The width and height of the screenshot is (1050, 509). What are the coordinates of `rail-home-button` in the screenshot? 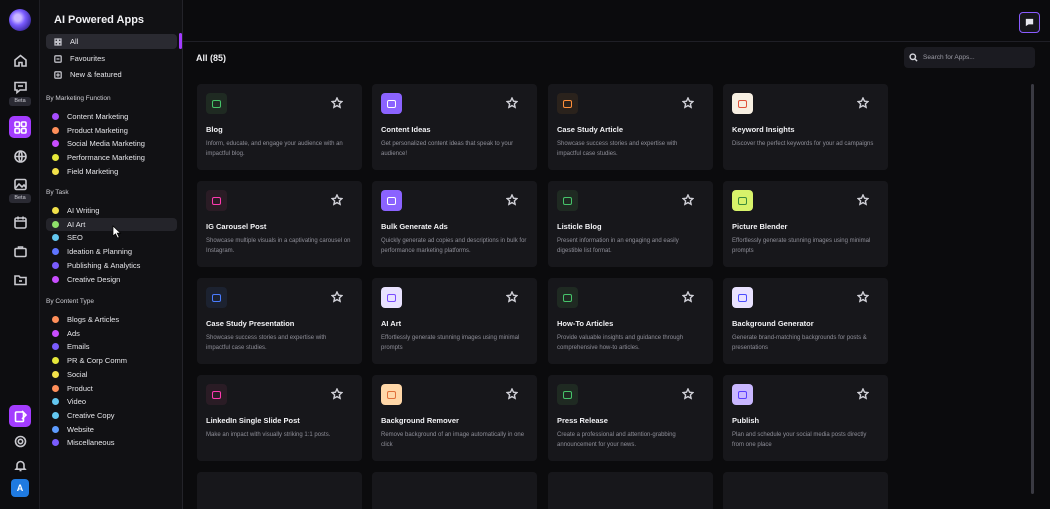 It's located at (20, 60).